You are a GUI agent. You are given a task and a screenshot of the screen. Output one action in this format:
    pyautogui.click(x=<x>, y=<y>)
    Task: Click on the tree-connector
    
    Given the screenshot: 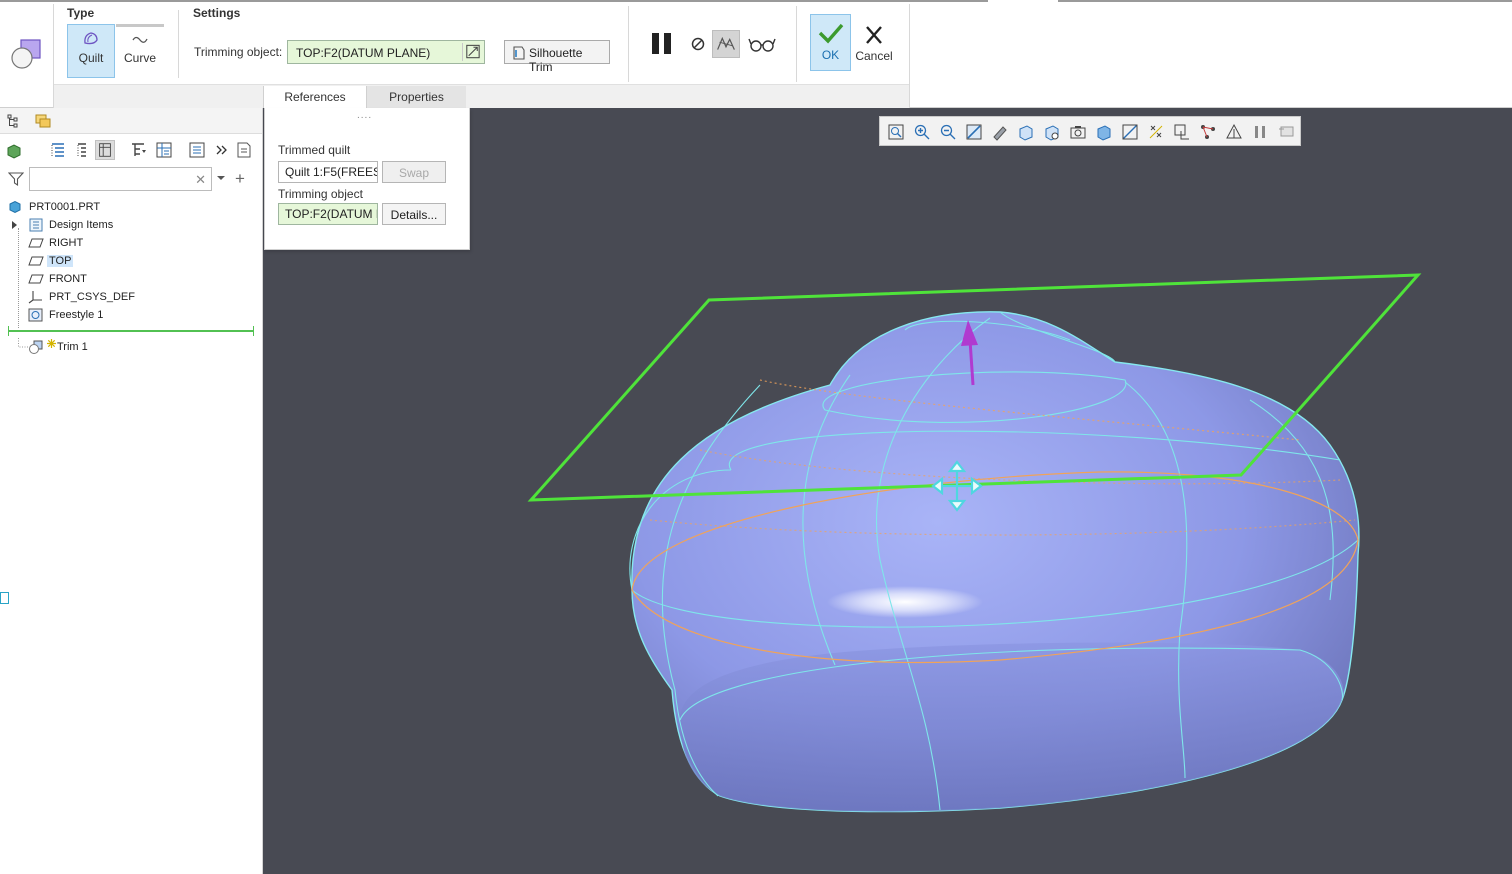 What is the action you would take?
    pyautogui.click(x=18, y=278)
    